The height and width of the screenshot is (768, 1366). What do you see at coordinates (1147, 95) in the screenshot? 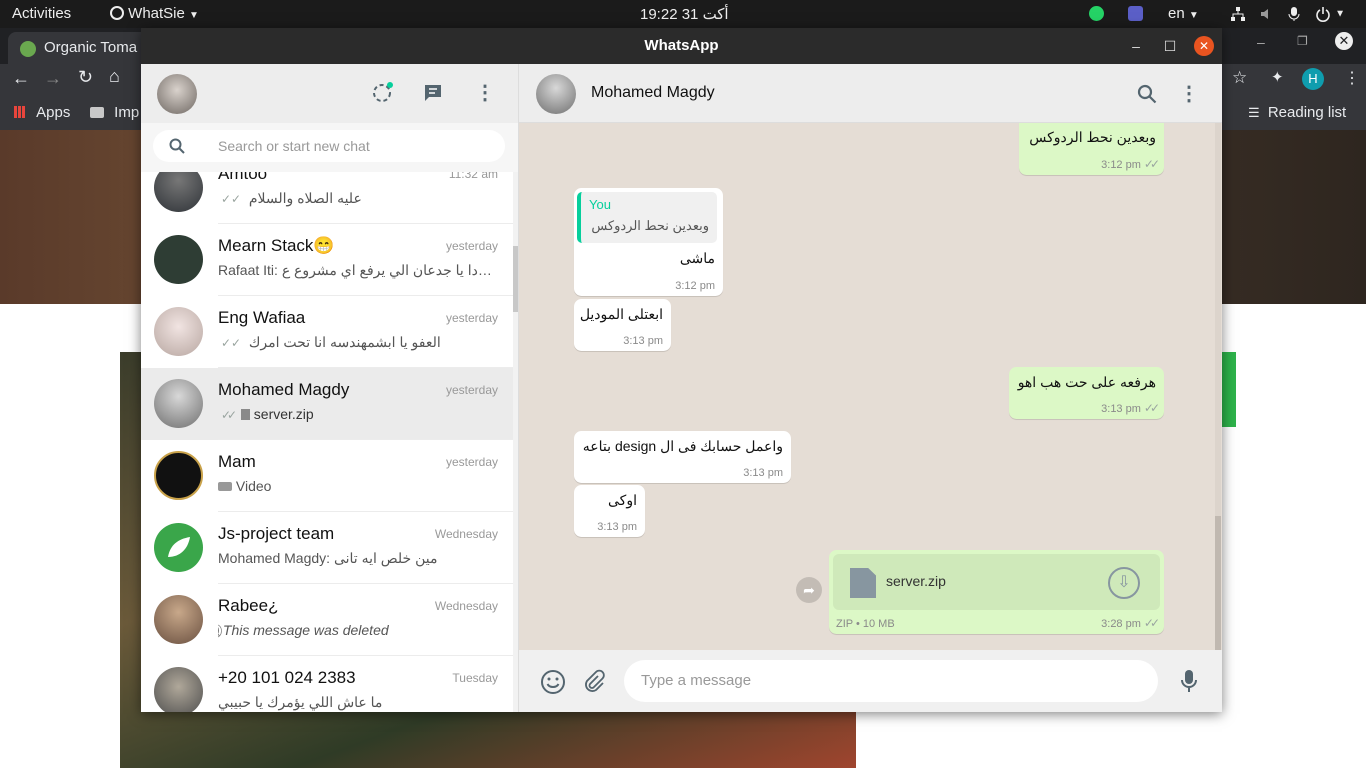
I see `search-messages-icon` at bounding box center [1147, 95].